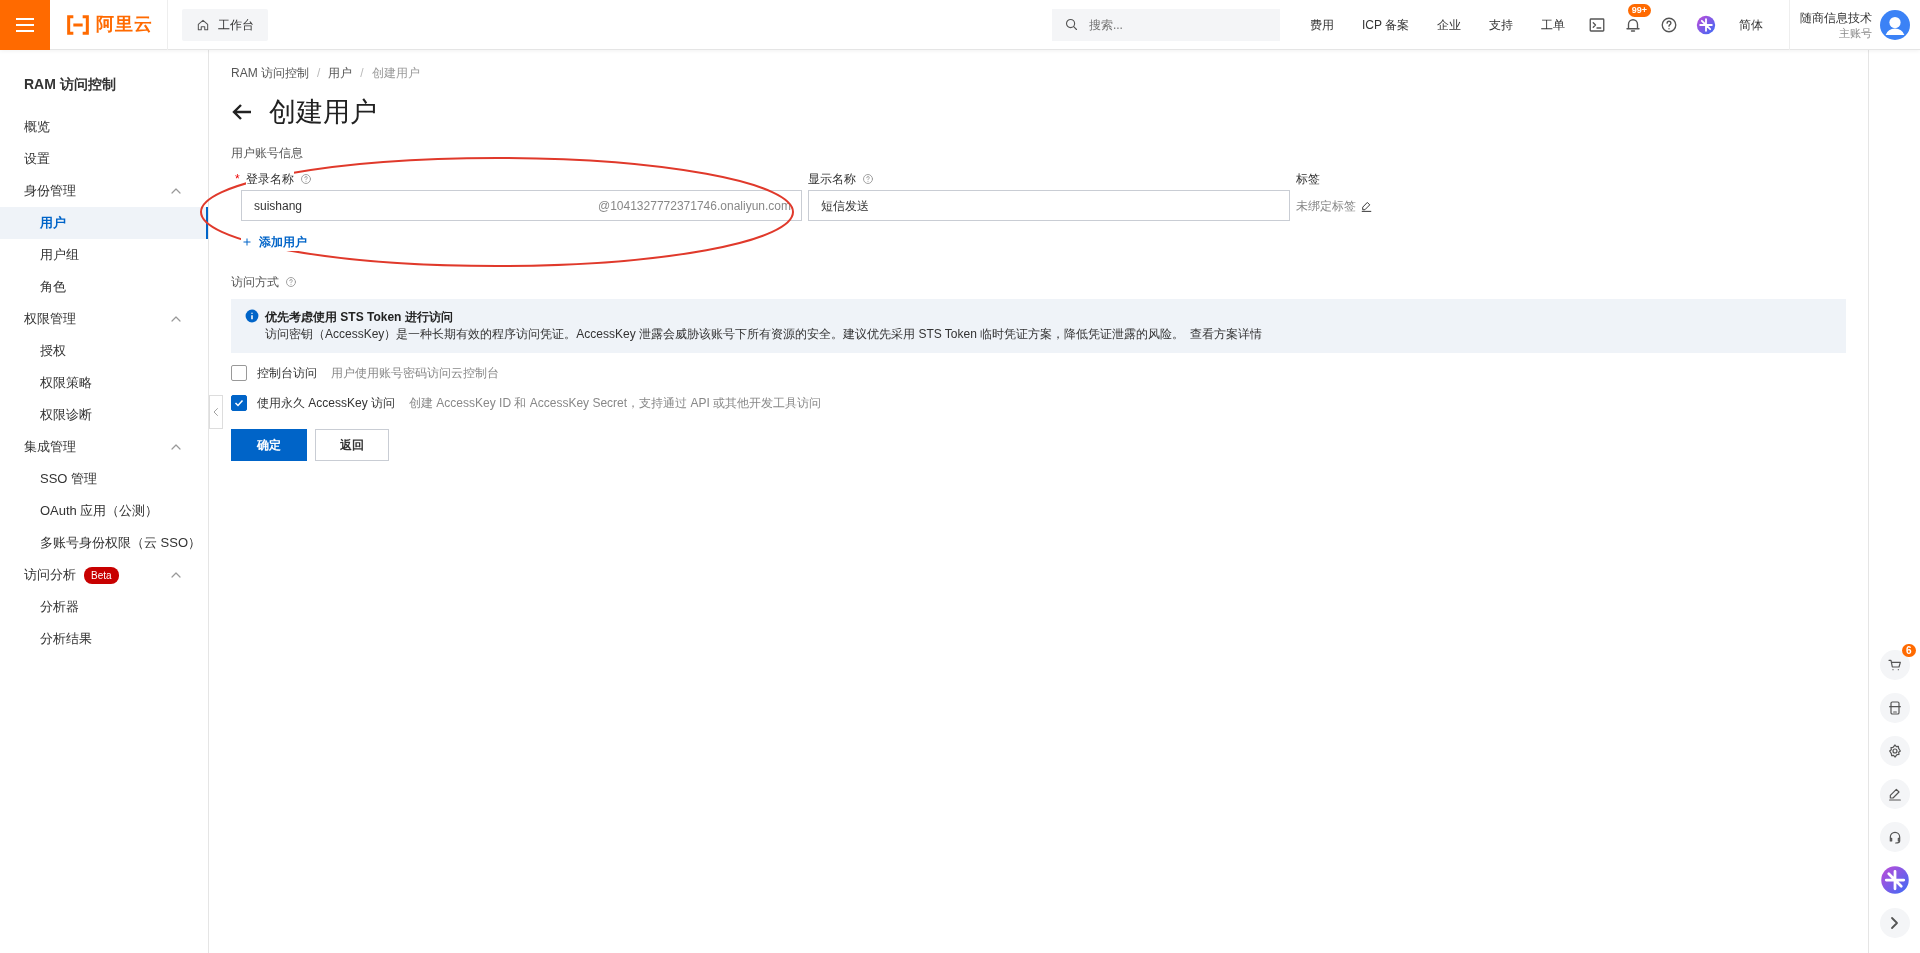 Image resolution: width=1920 pixels, height=953 pixels. Describe the element at coordinates (1501, 24) in the screenshot. I see `nav-link: 支持` at that location.